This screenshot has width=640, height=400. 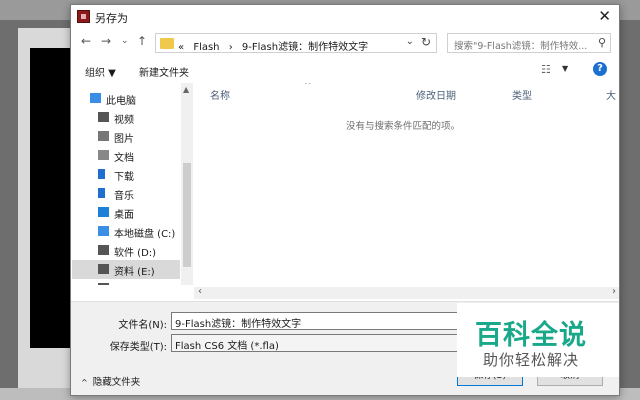 What do you see at coordinates (345, 17) in the screenshot?
I see `dialog-titlebar: 另存为 ✕` at bounding box center [345, 17].